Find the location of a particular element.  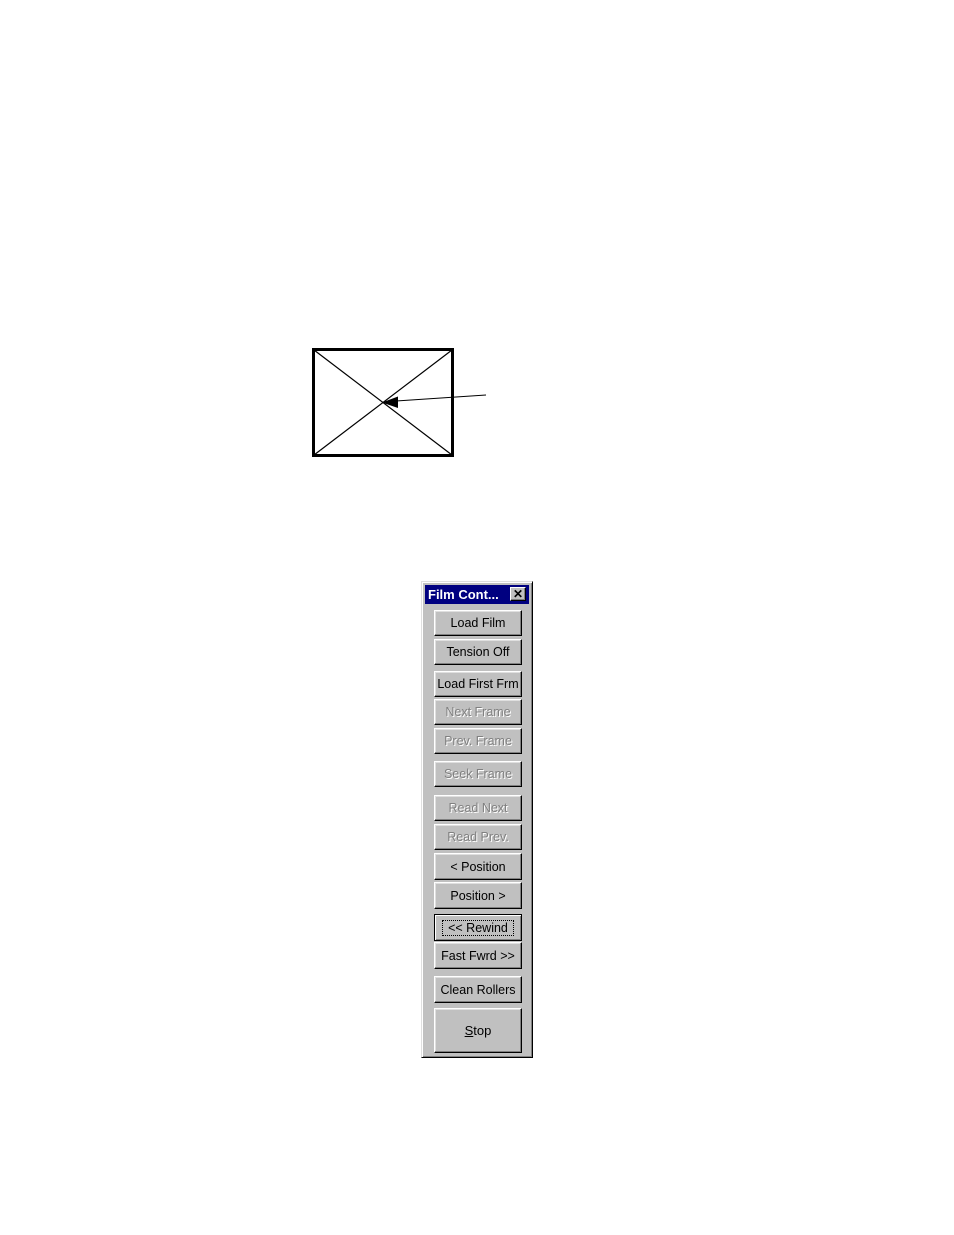

button-label: << Rewind is located at coordinates (478, 927).